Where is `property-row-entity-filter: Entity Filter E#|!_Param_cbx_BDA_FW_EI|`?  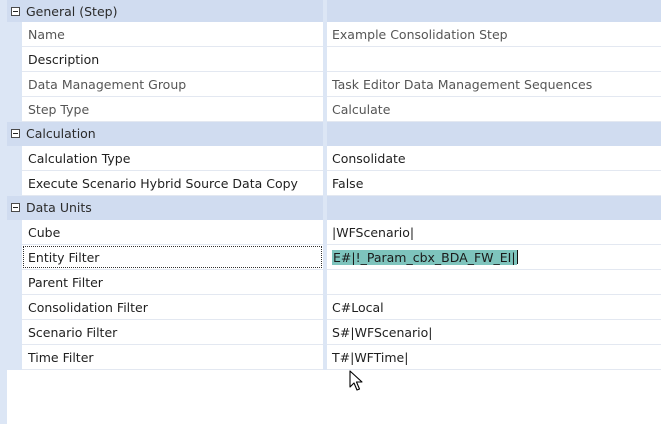
property-row-entity-filter: Entity Filter E#|!_Param_cbx_BDA_FW_EI| is located at coordinates (334, 257).